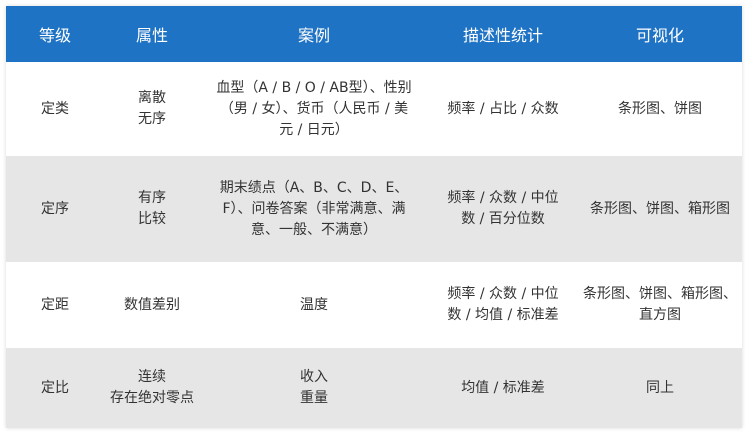 The height and width of the screenshot is (434, 752). I want to click on cell-line: （男 / 女）、货币（人民币 / 美, so click(314, 108).